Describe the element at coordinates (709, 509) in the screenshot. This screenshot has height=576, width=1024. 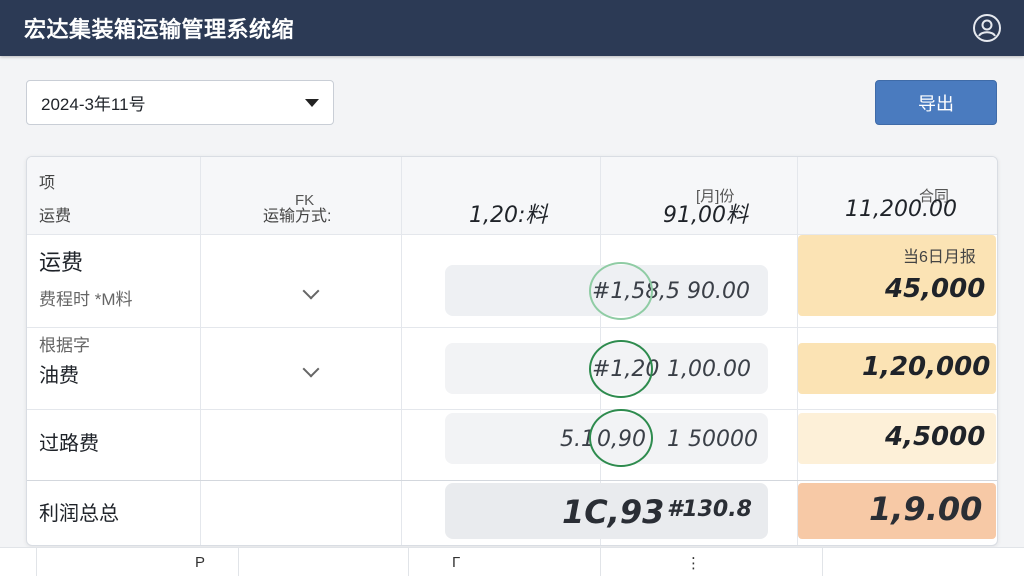
I see `total-value-b: #130.8` at that location.